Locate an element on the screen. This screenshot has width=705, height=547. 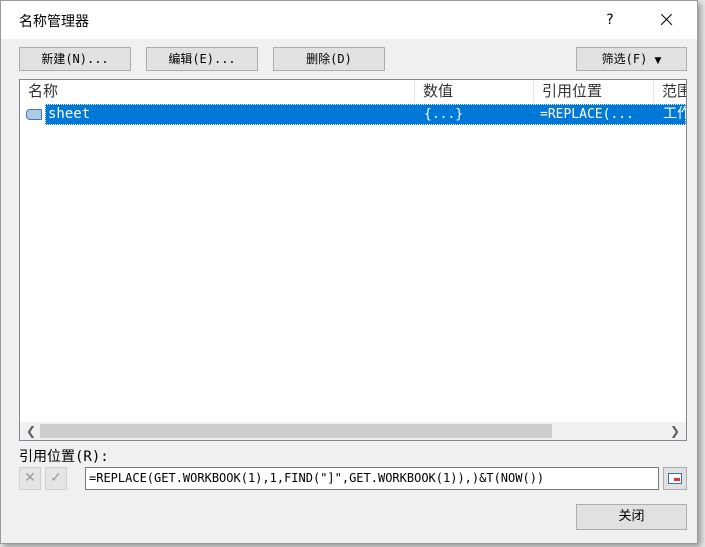
close-icon is located at coordinates (666, 20).